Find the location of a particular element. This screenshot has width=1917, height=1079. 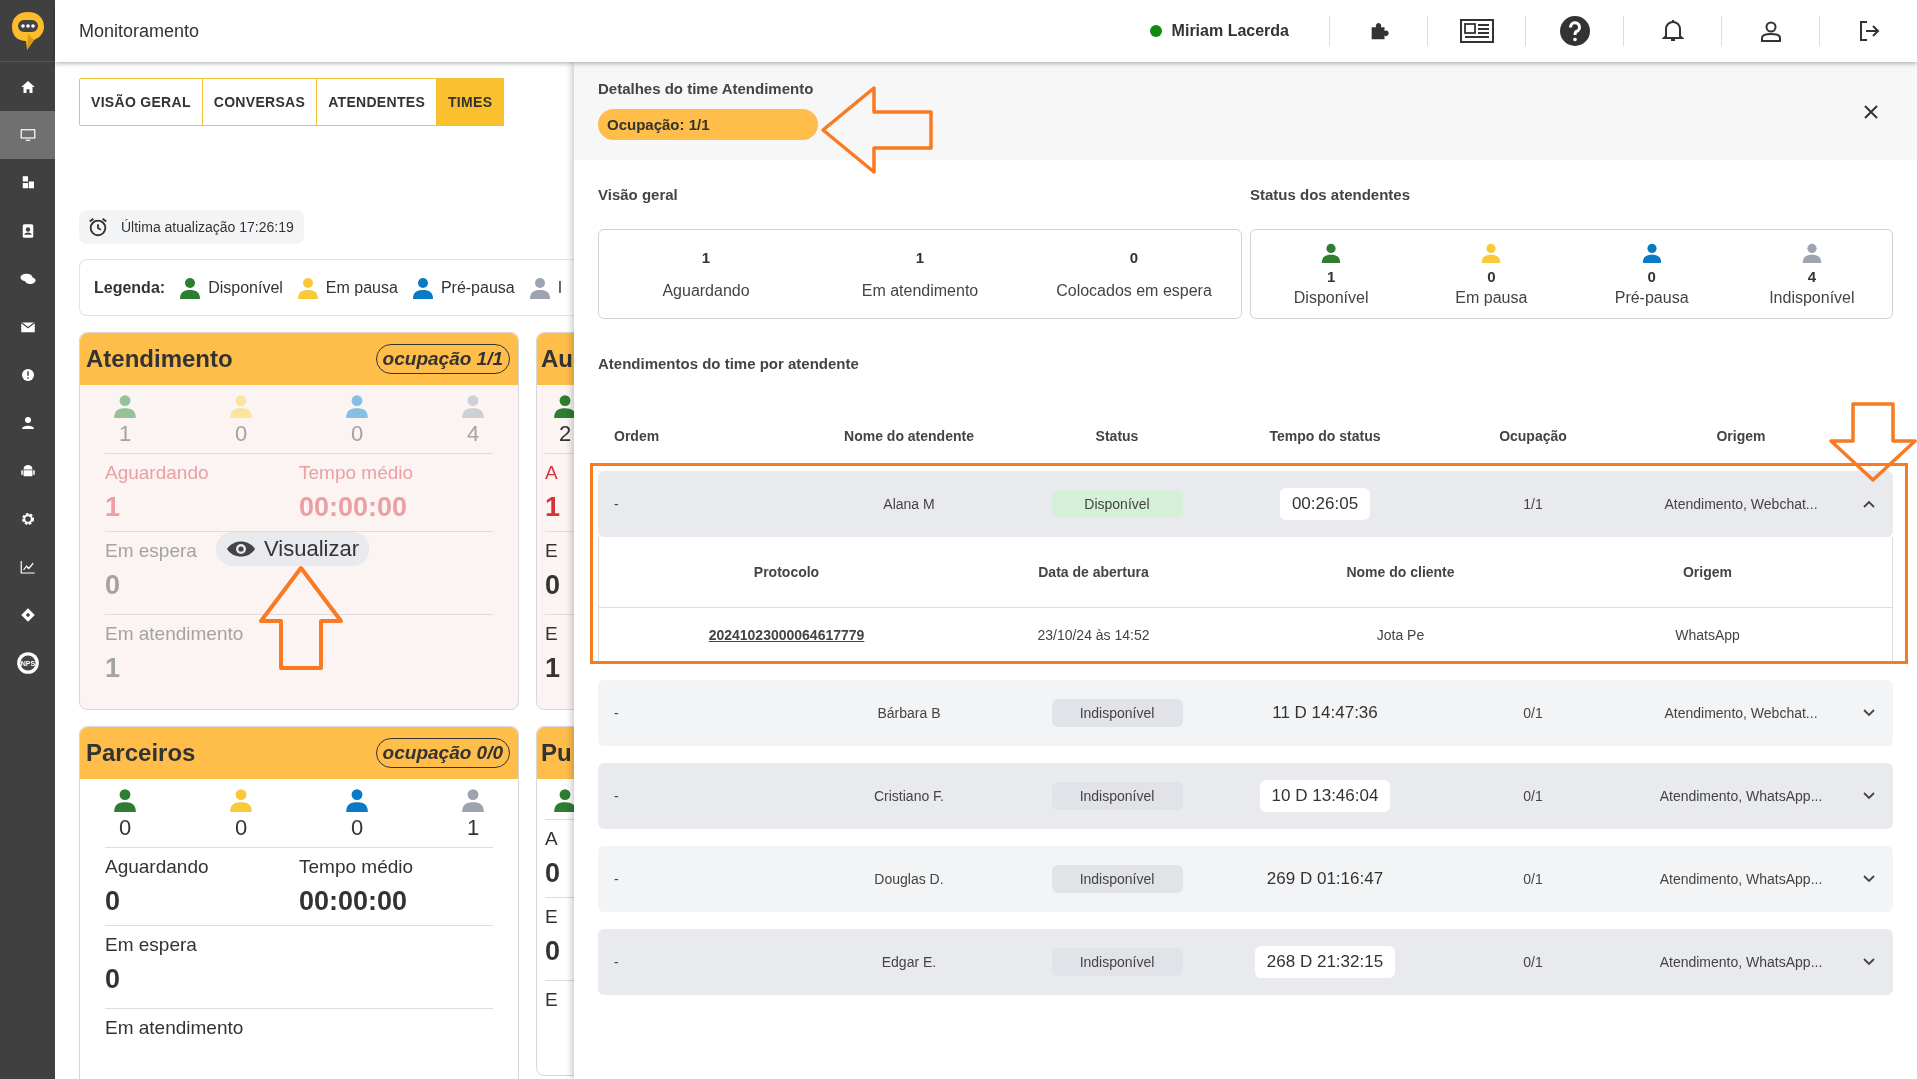

status-time: 11 D 14:47:36 is located at coordinates (1325, 713).